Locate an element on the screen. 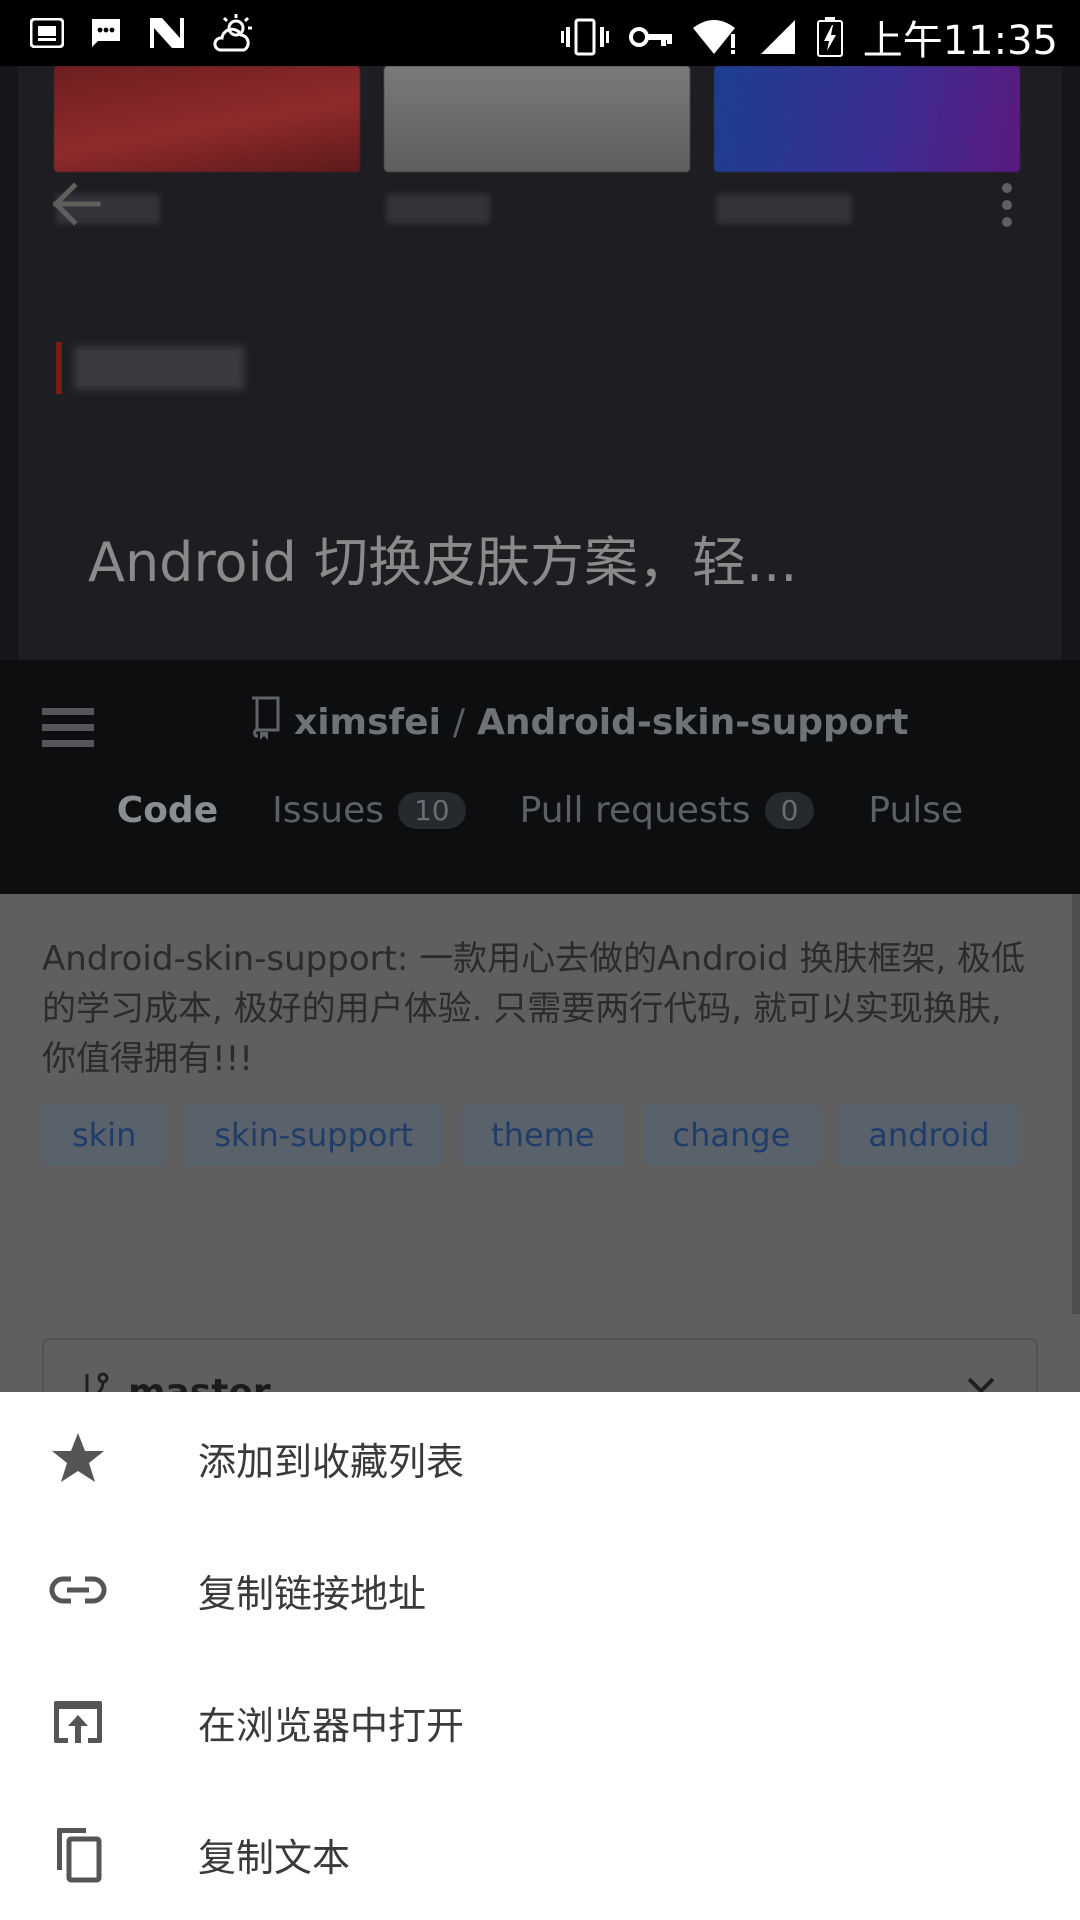 The height and width of the screenshot is (1920, 1080). repo-tabs: Code Issues 10 Pull requests 0 Pulse is located at coordinates (540, 810).